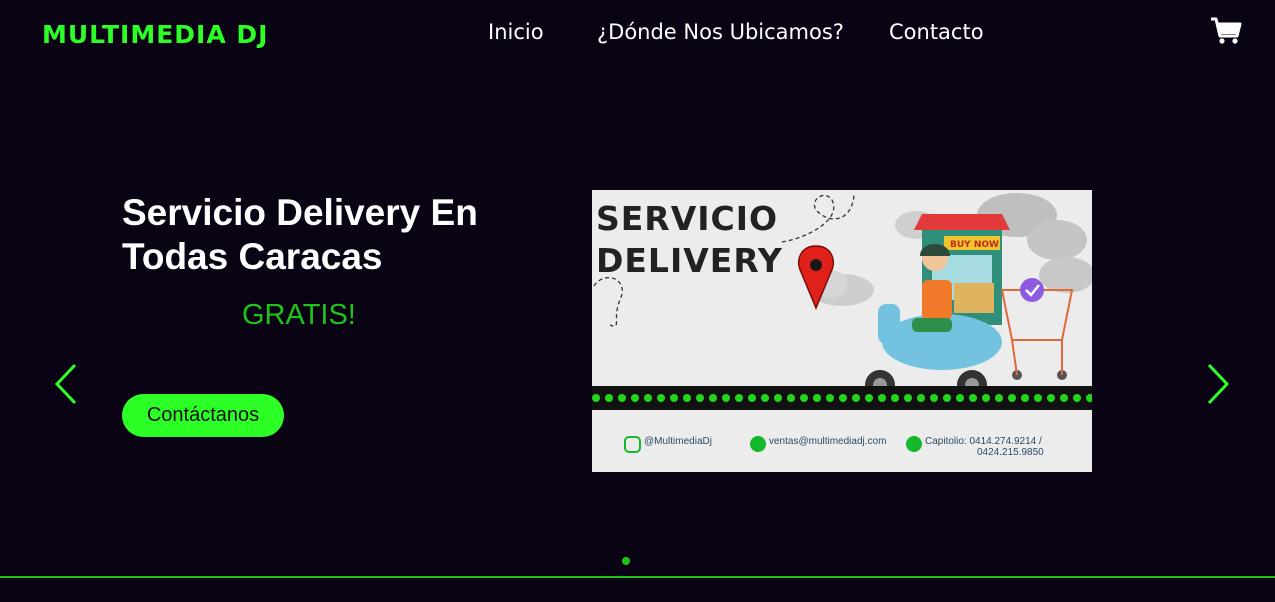 The width and height of the screenshot is (1275, 602). What do you see at coordinates (516, 32) in the screenshot?
I see `nav-link-inicio: Inicio` at bounding box center [516, 32].